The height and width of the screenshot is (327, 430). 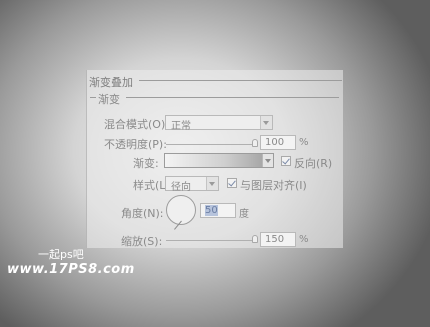 I want to click on opacity-slider-thumb, so click(x=255, y=143).